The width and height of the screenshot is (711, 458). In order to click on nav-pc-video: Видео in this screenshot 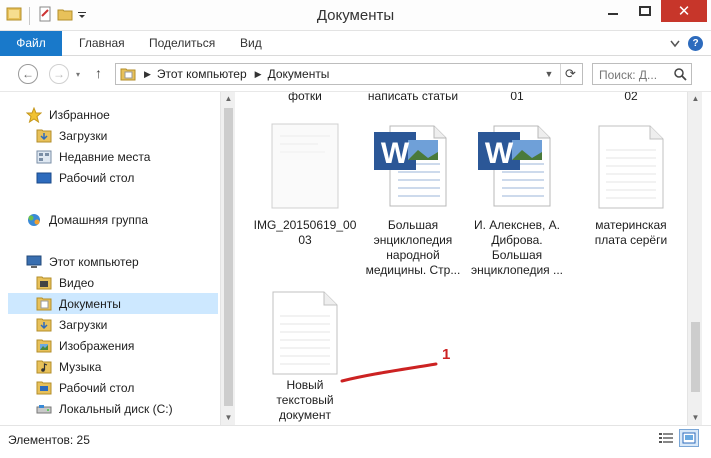, I will do `click(135, 282)`.